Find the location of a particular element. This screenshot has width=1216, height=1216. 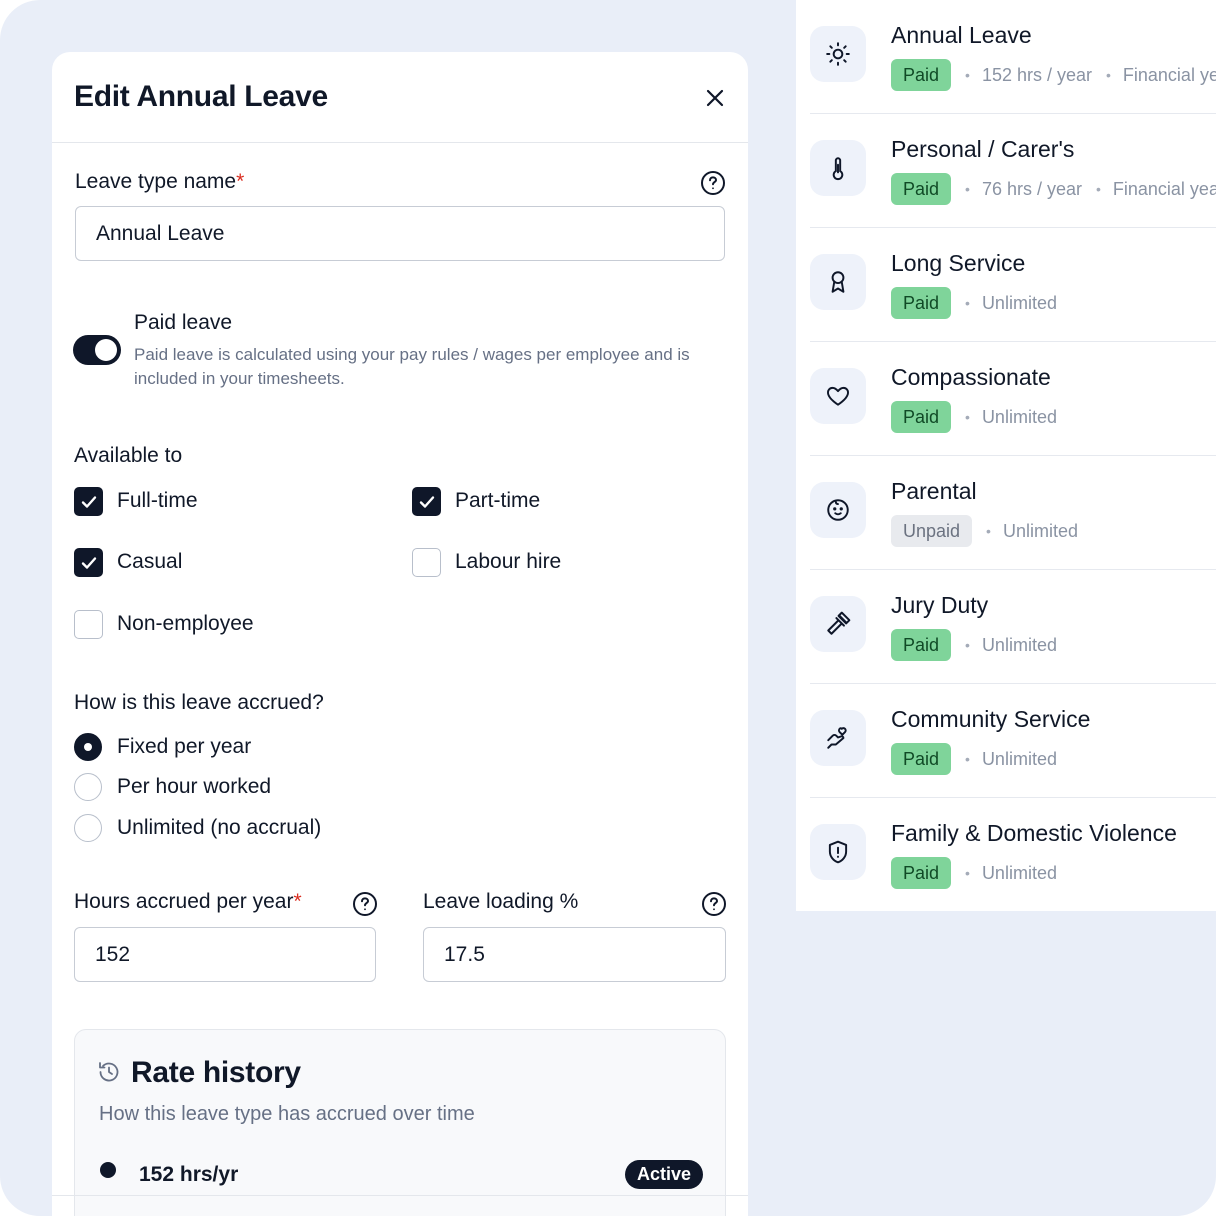

name-label-text: Leave type name is located at coordinates (156, 181).